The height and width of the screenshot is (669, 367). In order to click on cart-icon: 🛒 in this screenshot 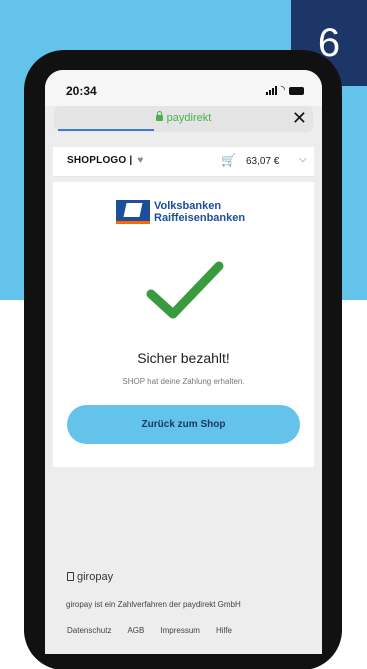, I will do `click(228, 160)`.